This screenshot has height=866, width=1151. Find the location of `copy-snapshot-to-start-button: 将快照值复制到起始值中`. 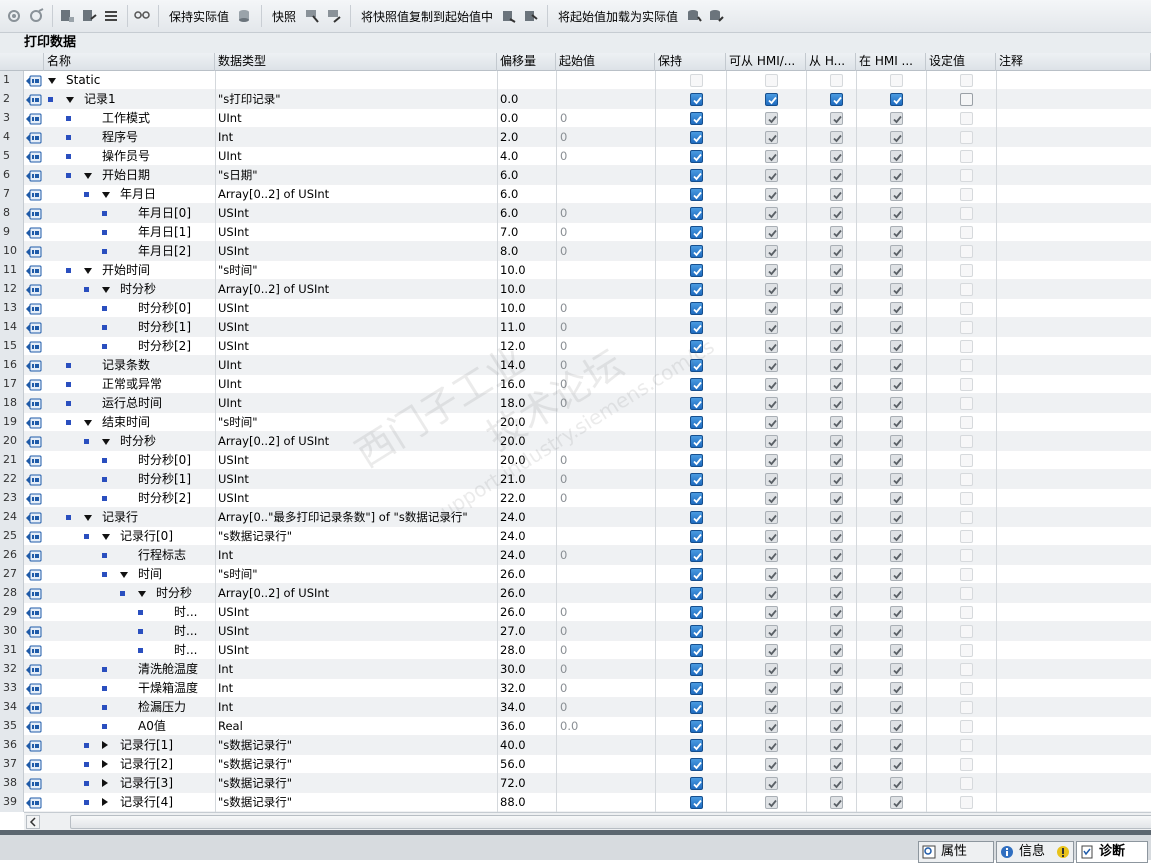

copy-snapshot-to-start-button: 将快照值复制到起始值中 is located at coordinates (427, 16).